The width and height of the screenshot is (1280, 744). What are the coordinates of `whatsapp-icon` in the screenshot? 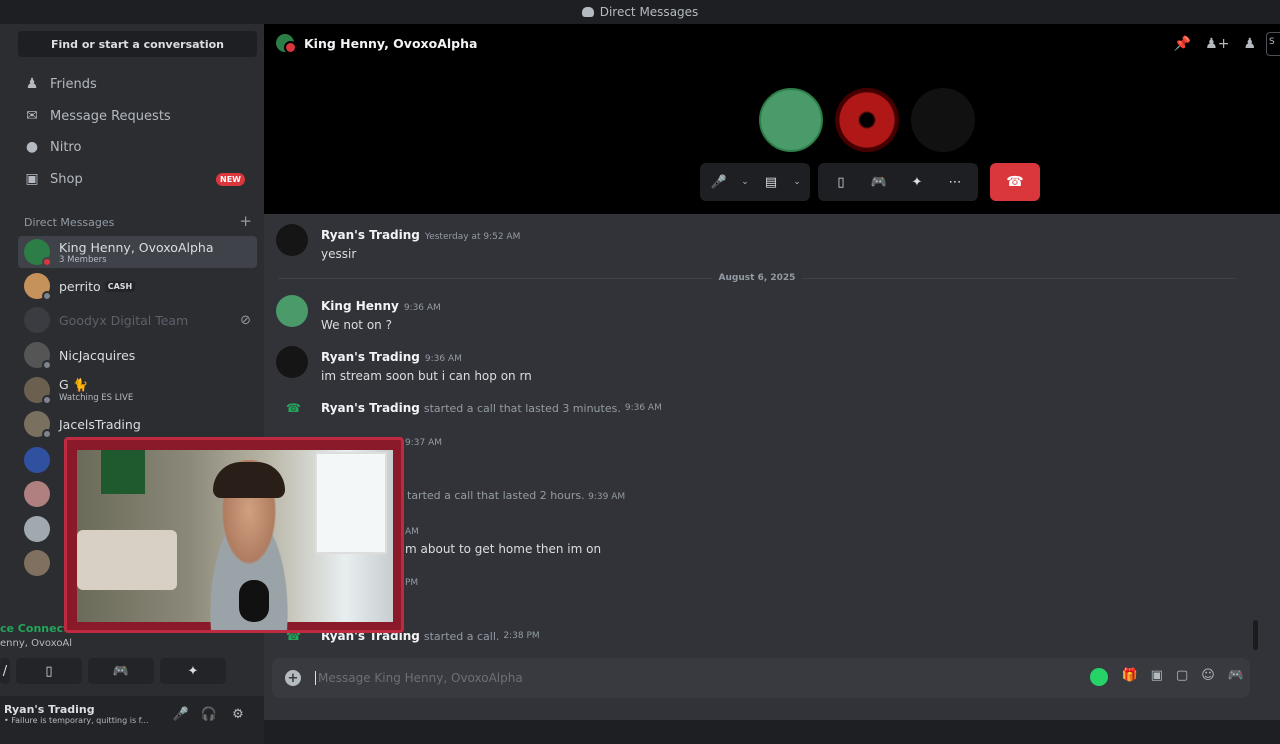 It's located at (1099, 677).